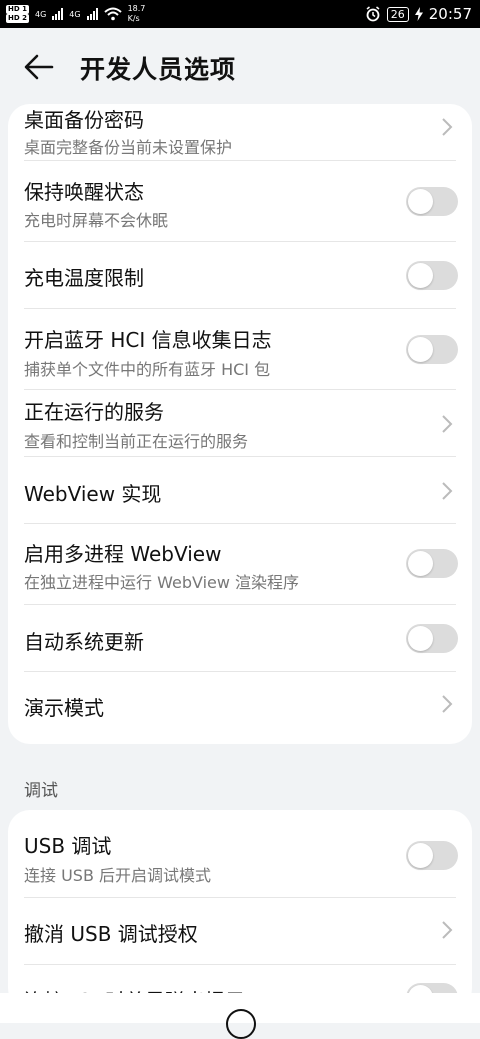 The image size is (480, 1039). I want to click on status-left: HD 1 HD 2 4G 4G 18.7 K/s, so click(75, 14).